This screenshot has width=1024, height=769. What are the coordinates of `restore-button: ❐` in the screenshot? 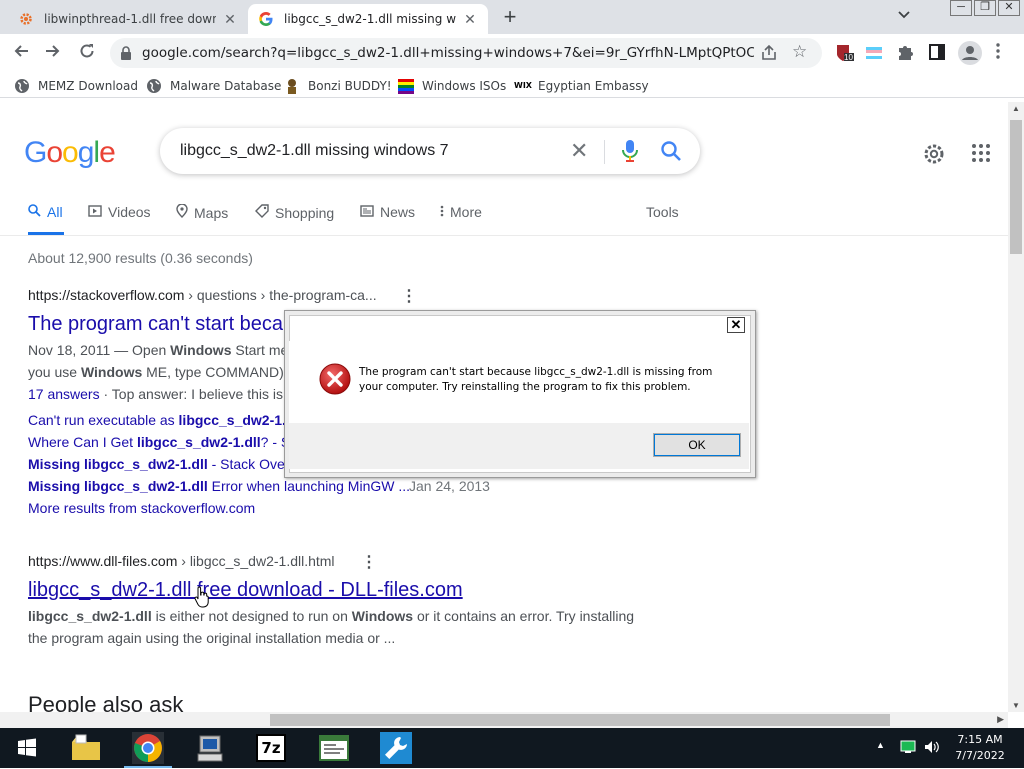 It's located at (985, 8).